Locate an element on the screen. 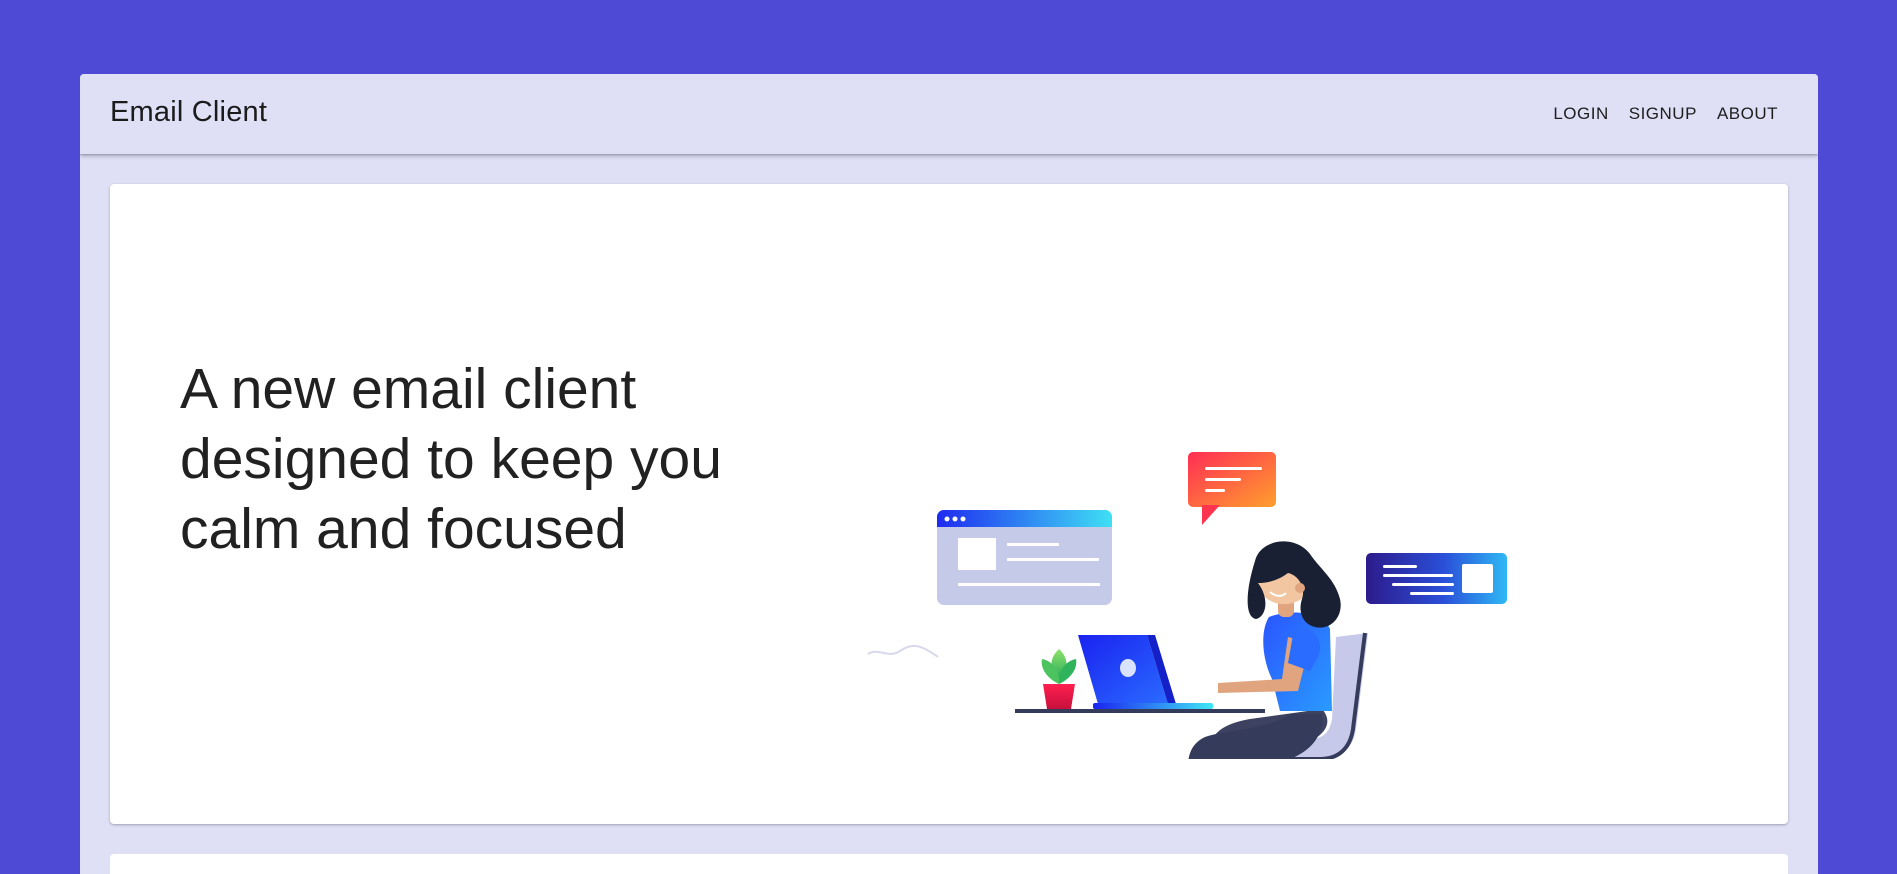 This screenshot has width=1897, height=874. second-card is located at coordinates (949, 864).